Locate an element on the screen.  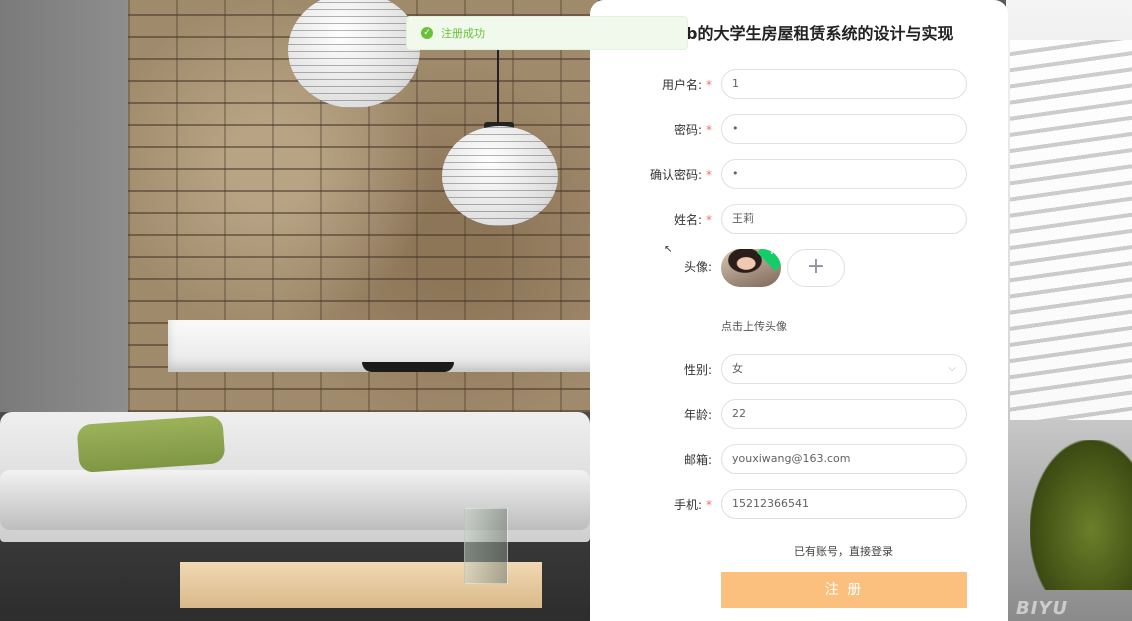
mouse-cursor-icon: ↖ is located at coordinates (668, 249).